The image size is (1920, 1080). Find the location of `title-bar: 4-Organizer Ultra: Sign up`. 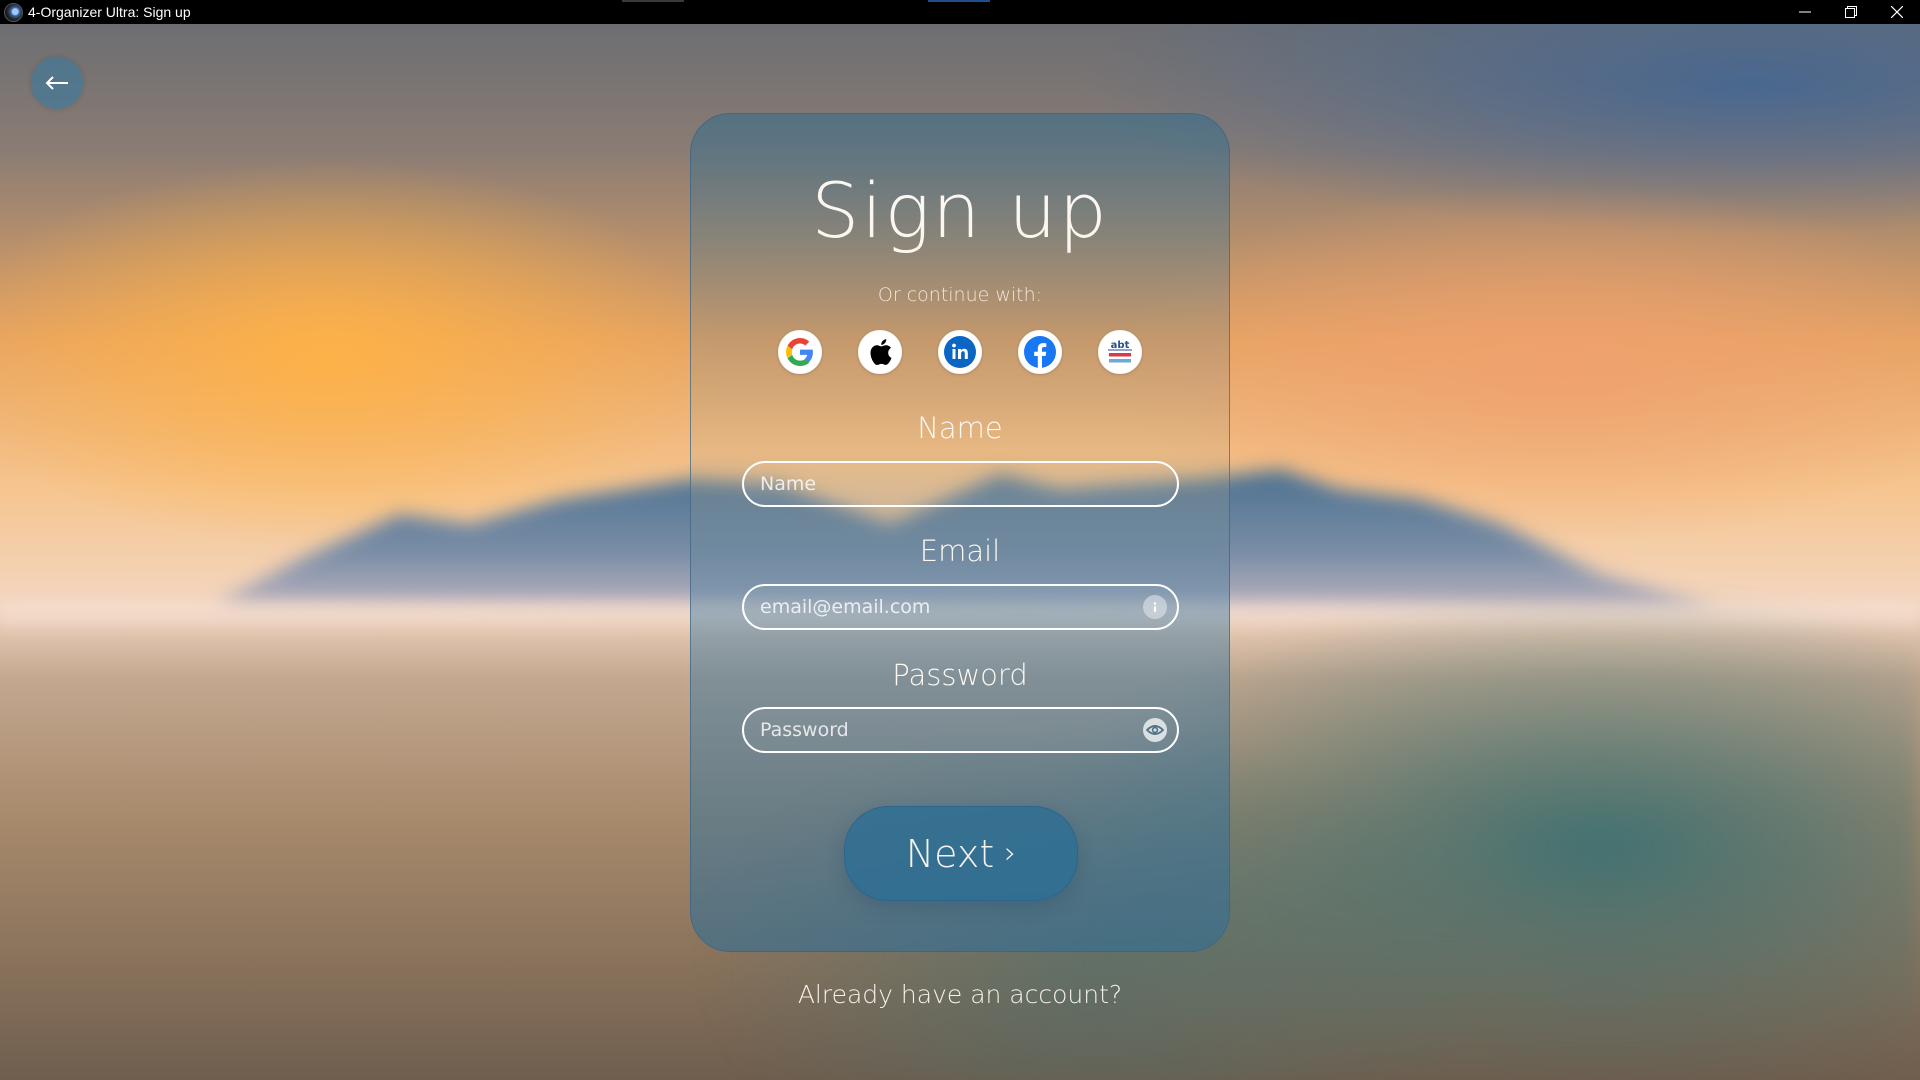

title-bar: 4-Organizer Ultra: Sign up is located at coordinates (960, 12).